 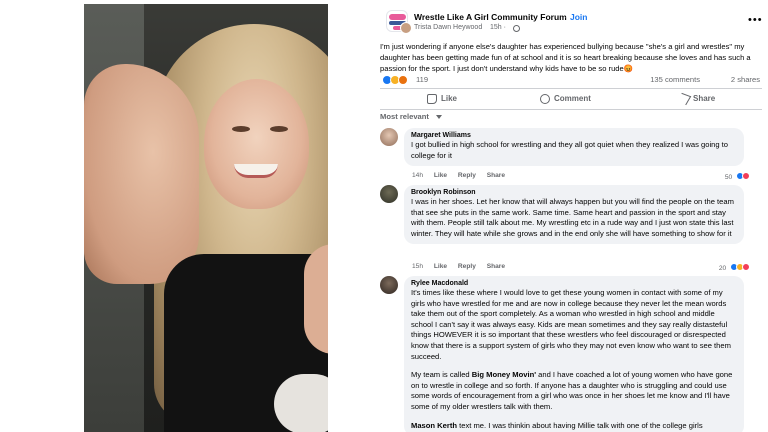 I want to click on post-time: 15h ·, so click(x=498, y=27).